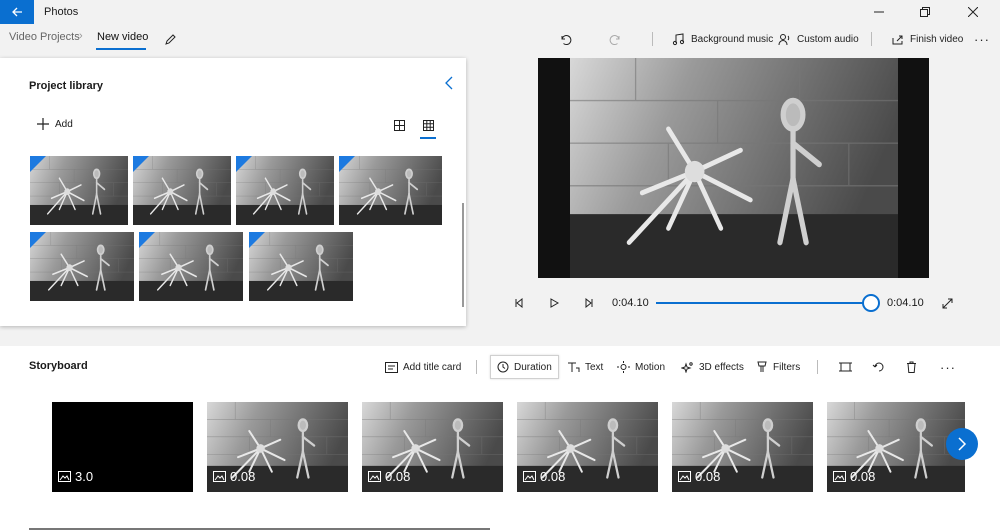 This screenshot has height=532, width=1000. I want to click on large-thumbnails-view-button, so click(399, 125).